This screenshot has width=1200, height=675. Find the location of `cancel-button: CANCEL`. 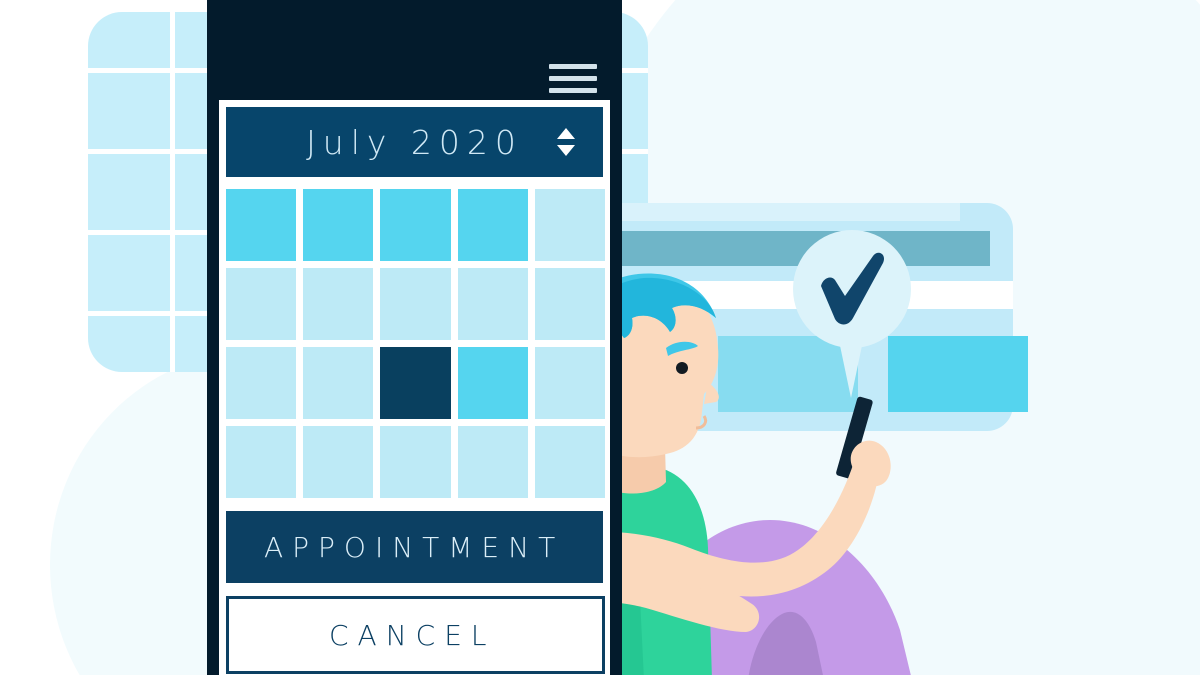

cancel-button: CANCEL is located at coordinates (415, 635).